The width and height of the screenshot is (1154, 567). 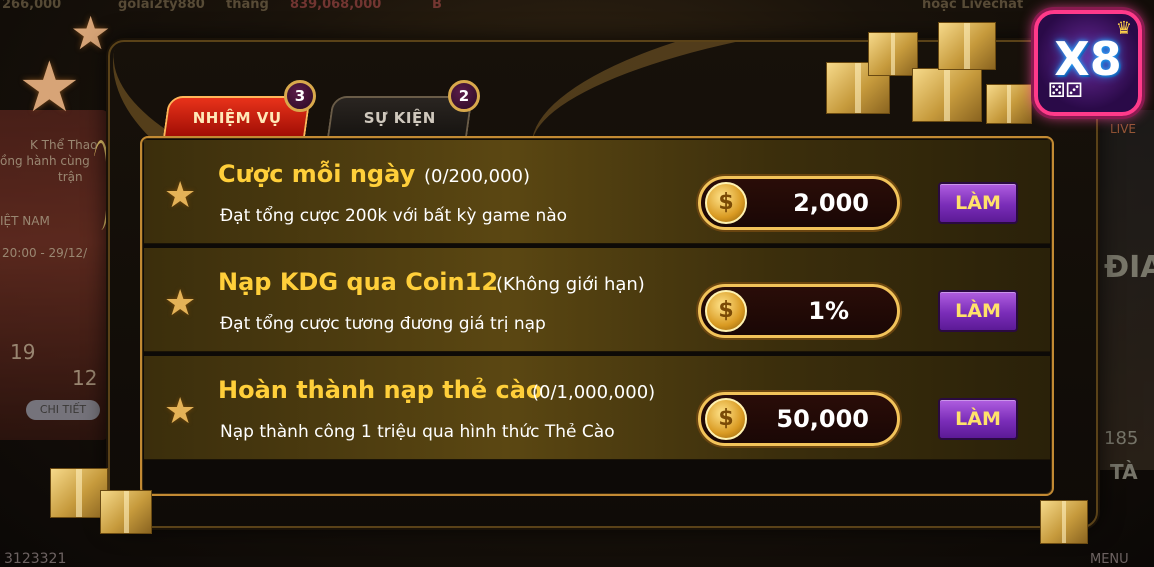 I want to click on mission-title: Cược mỗi ngày, so click(x=317, y=174).